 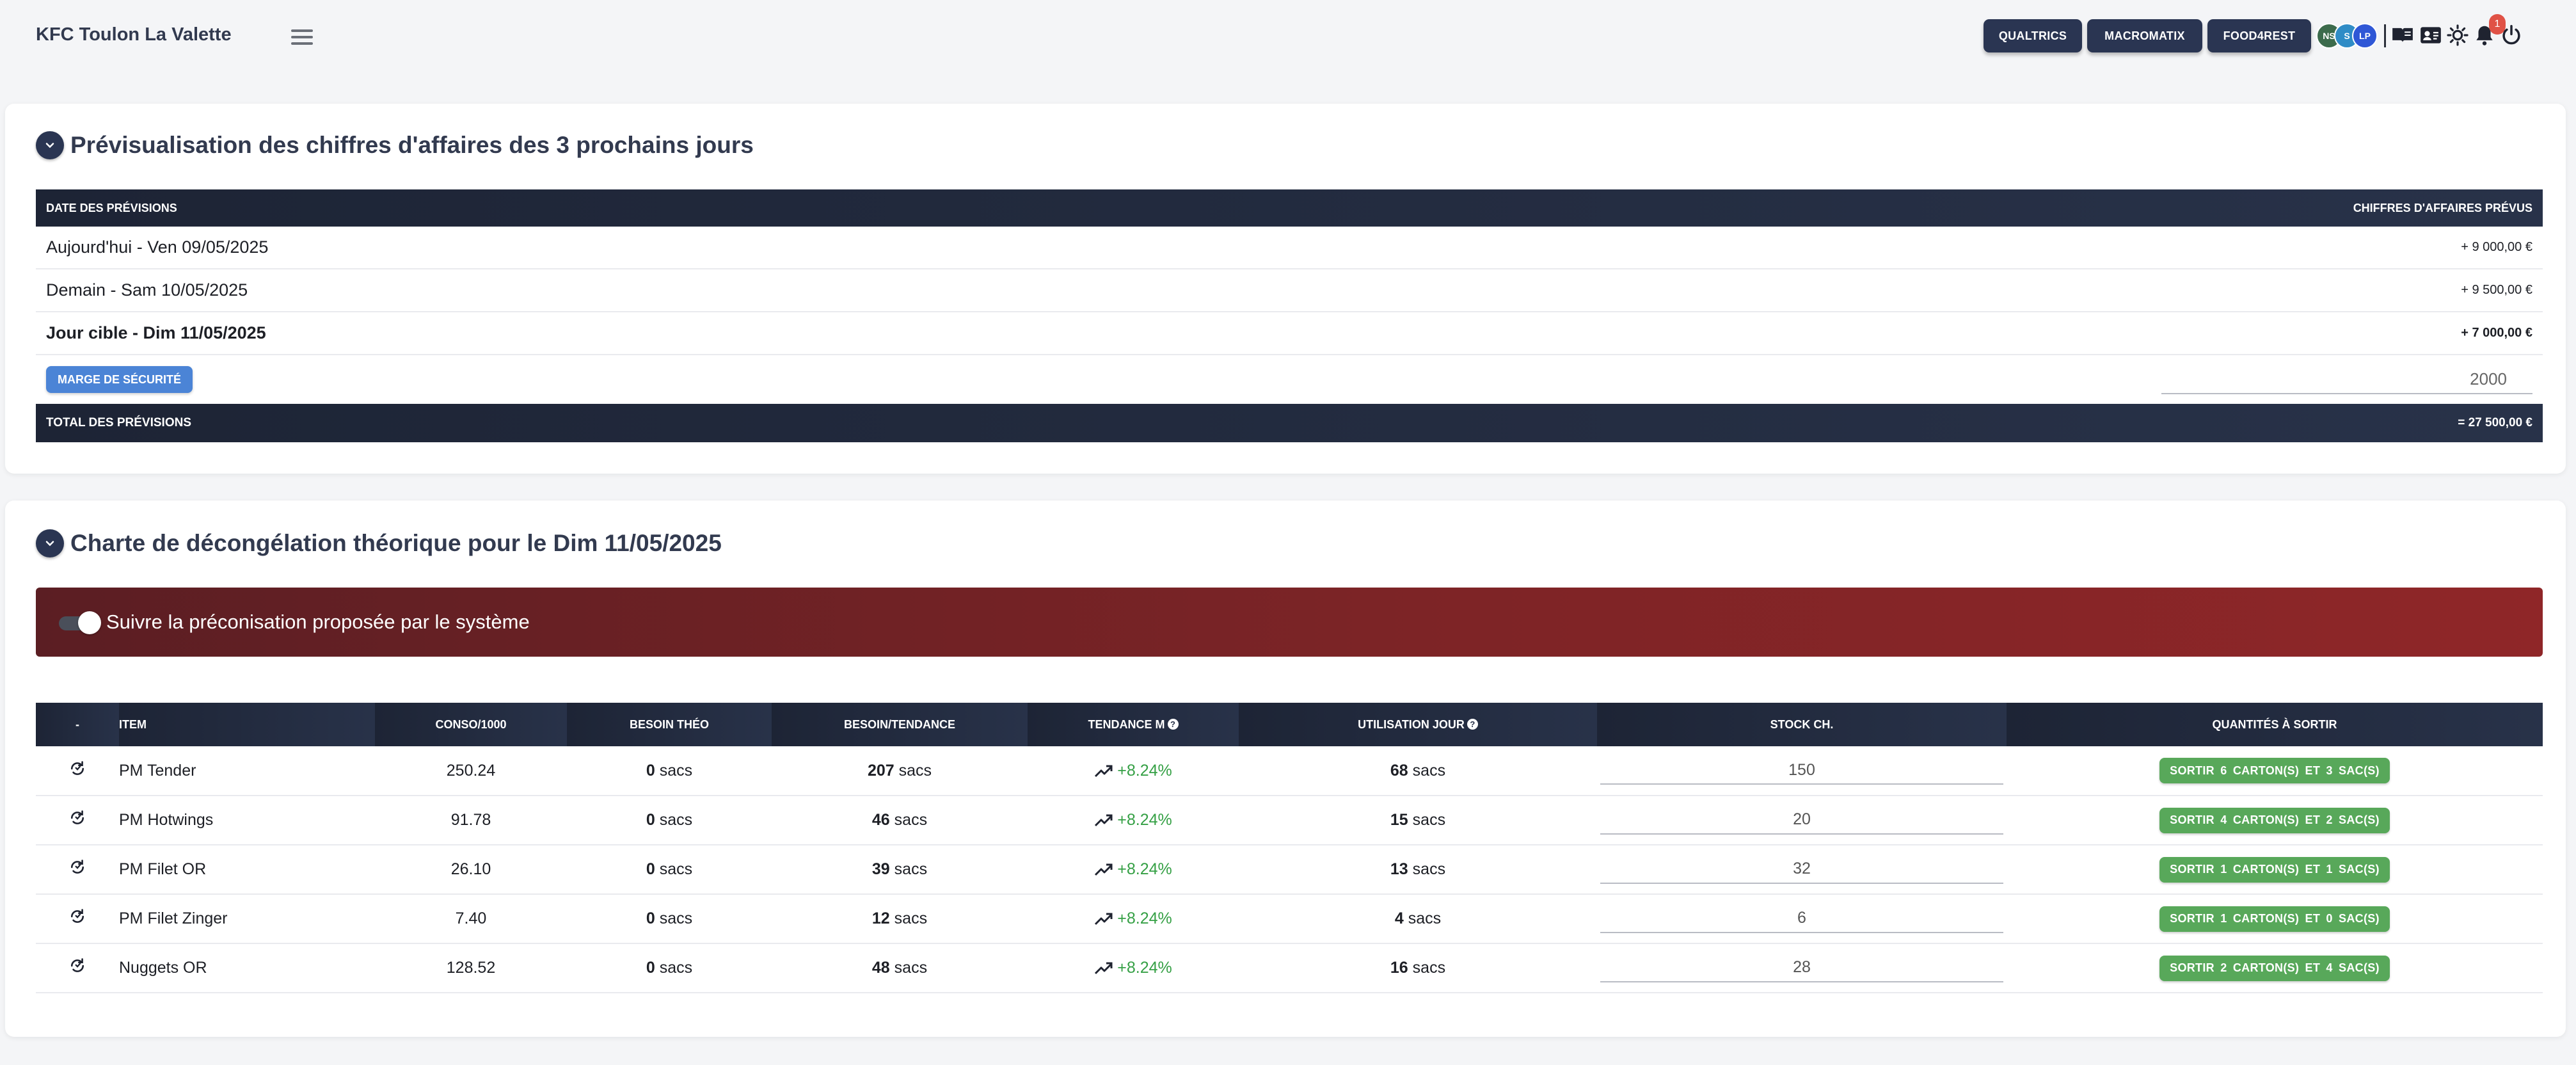 What do you see at coordinates (2145, 35) in the screenshot?
I see `macromatix-button: MACROMATIX` at bounding box center [2145, 35].